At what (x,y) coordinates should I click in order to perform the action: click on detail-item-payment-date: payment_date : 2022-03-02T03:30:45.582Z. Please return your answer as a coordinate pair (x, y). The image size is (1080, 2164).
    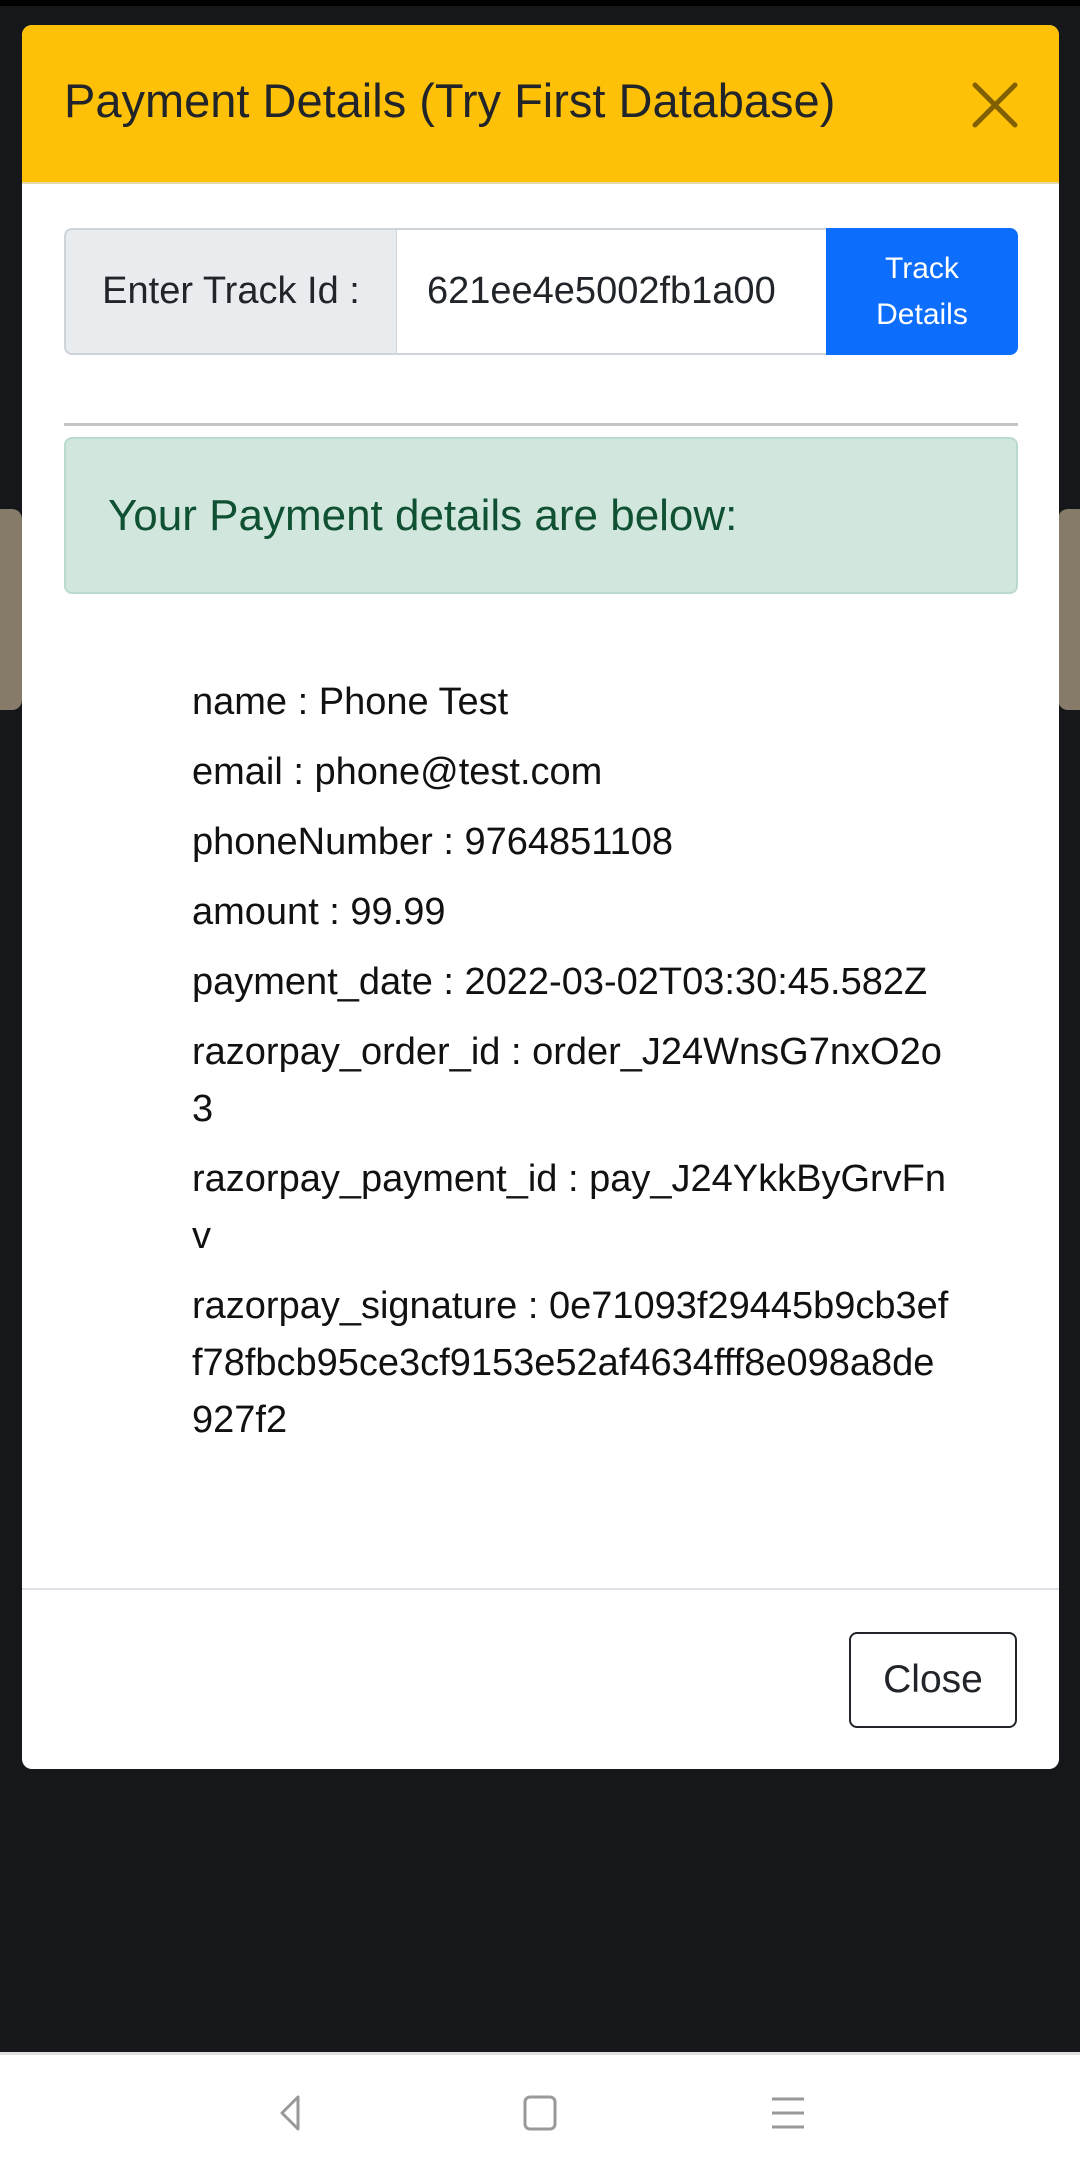
    Looking at the image, I should click on (560, 982).